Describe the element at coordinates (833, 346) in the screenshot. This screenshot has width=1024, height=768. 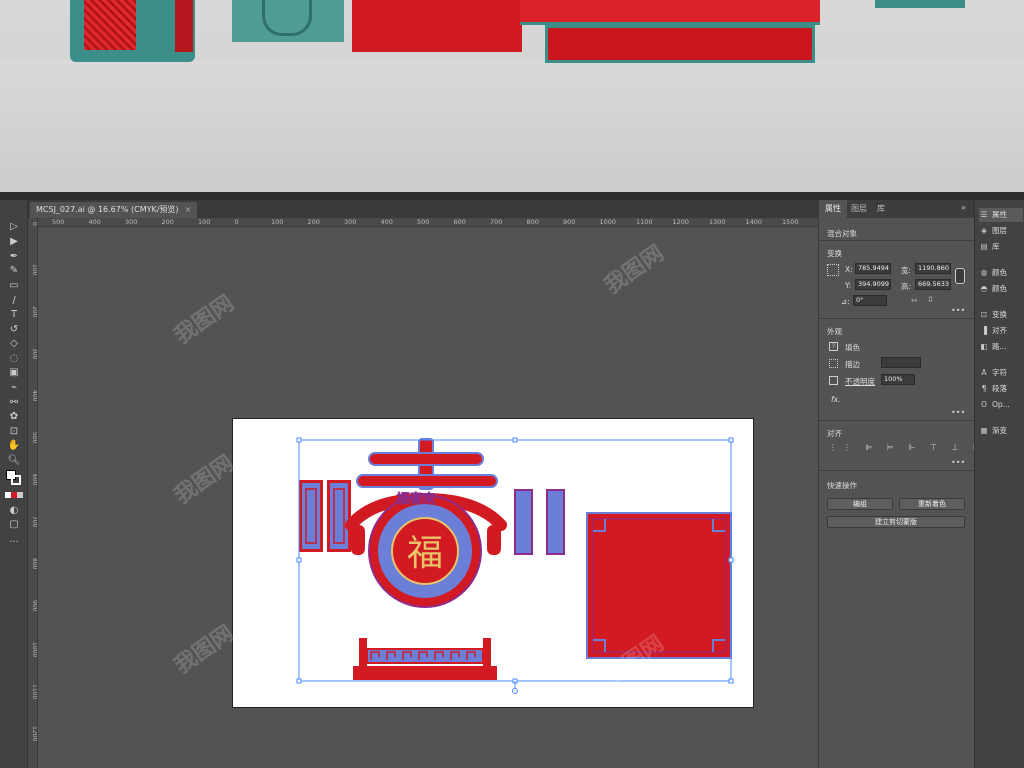
I see `fill-icon: ?` at that location.